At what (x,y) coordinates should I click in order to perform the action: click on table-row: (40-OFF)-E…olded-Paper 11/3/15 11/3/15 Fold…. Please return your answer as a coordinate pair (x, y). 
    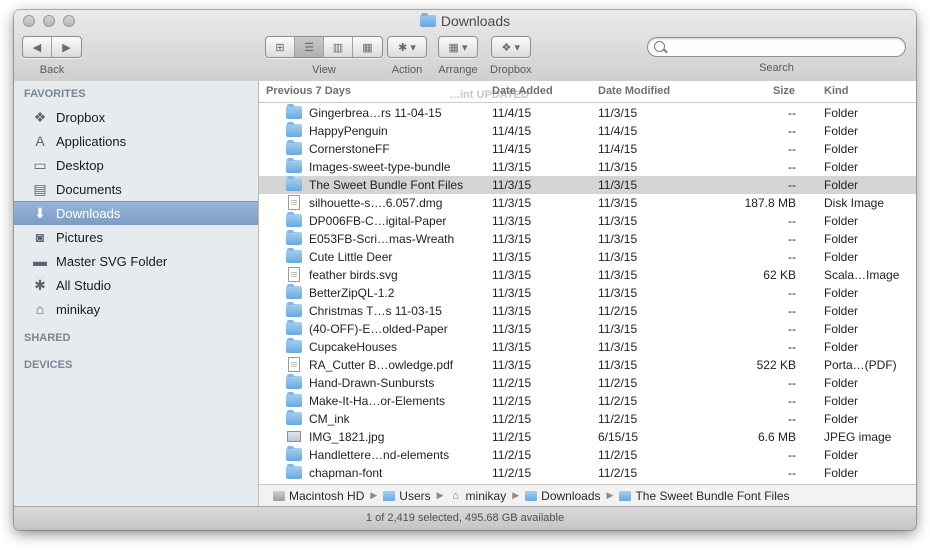
    Looking at the image, I should click on (587, 329).